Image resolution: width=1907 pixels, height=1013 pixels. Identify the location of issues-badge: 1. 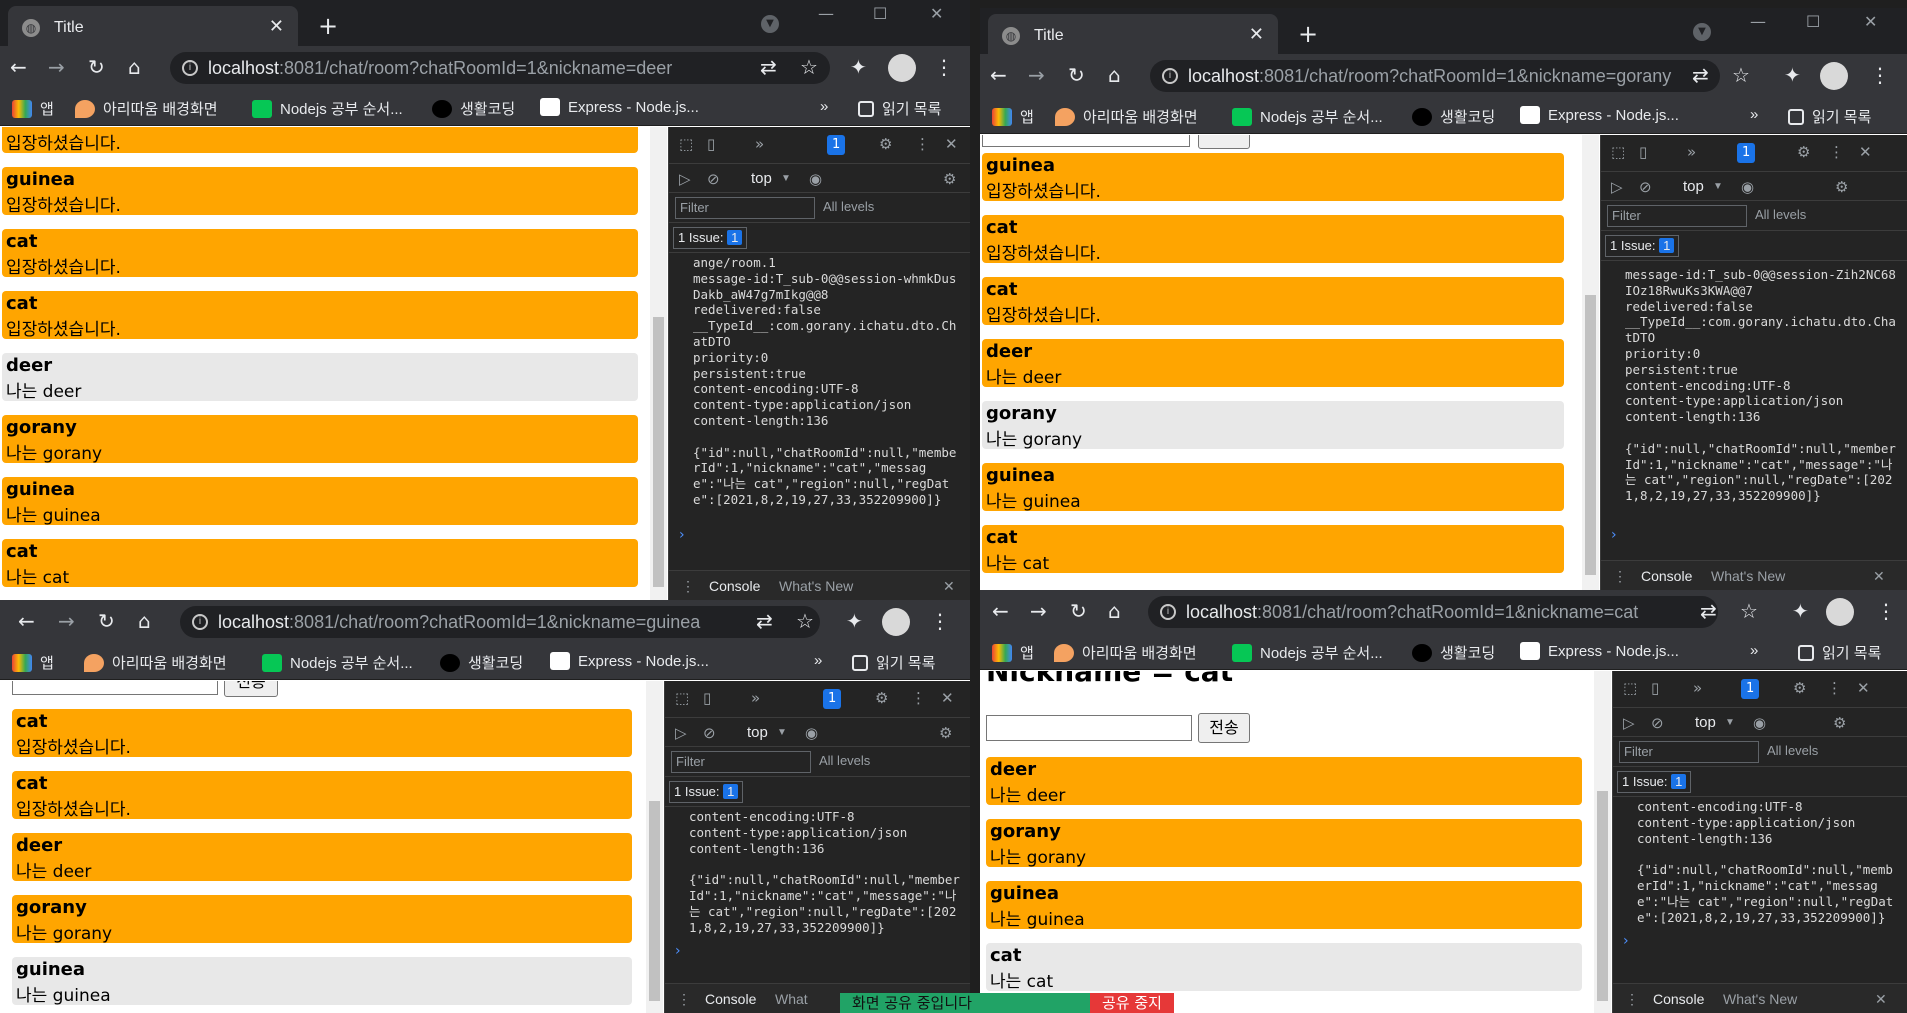
(1750, 689).